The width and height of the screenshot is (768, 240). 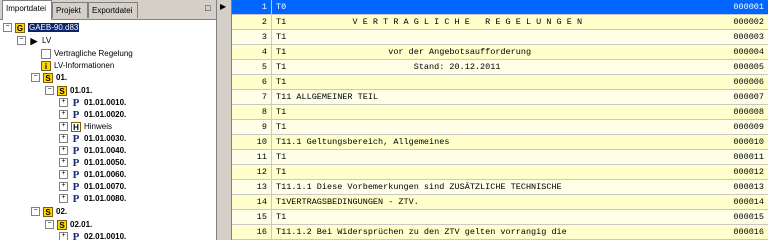 What do you see at coordinates (46, 53) in the screenshot?
I see `document-icon` at bounding box center [46, 53].